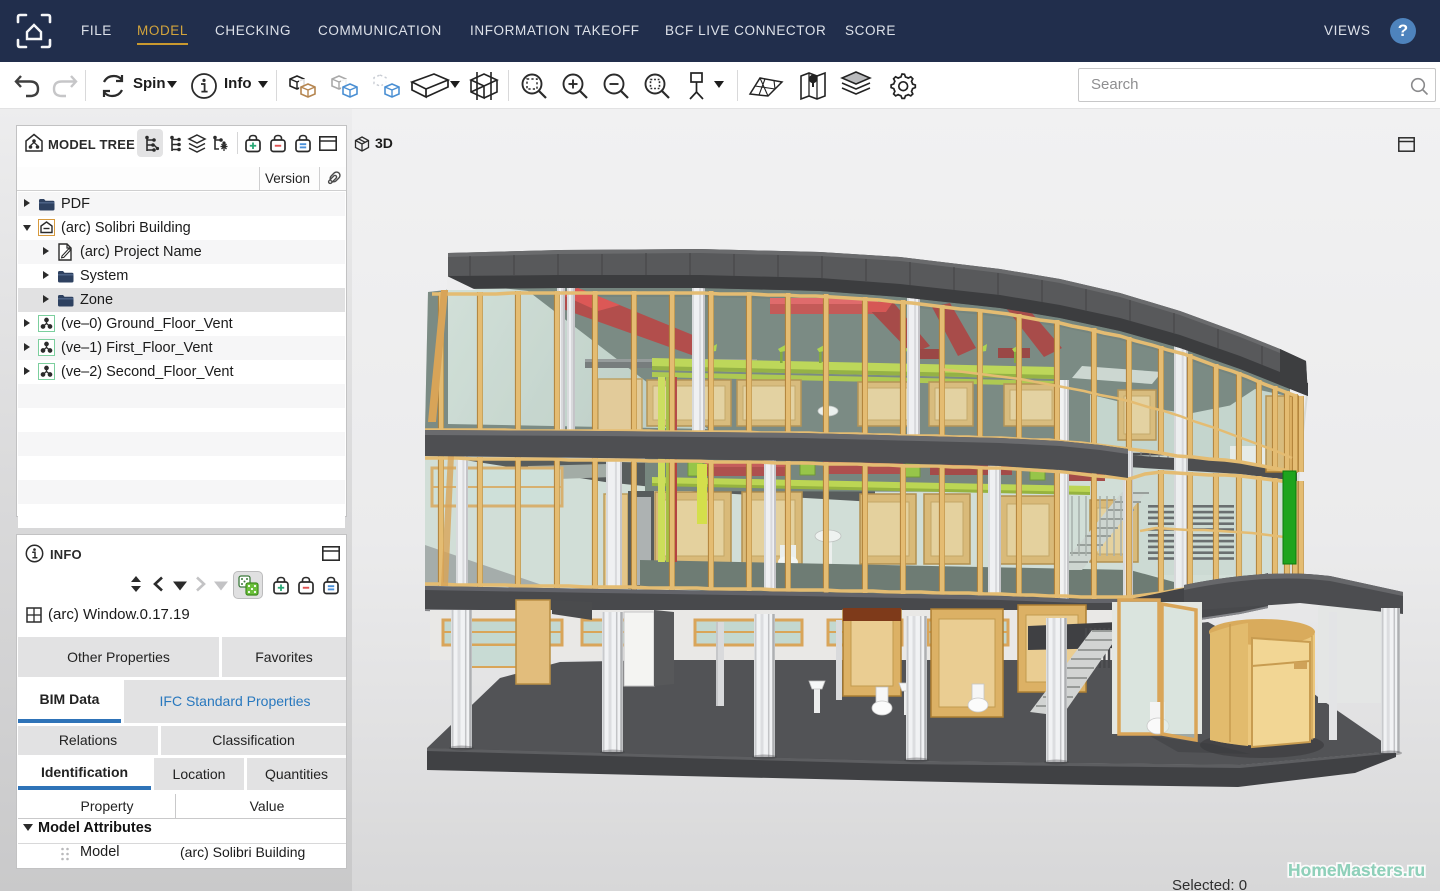 The image size is (1440, 891). Describe the element at coordinates (1209, 884) in the screenshot. I see `svg-text: Selected: 0` at that location.